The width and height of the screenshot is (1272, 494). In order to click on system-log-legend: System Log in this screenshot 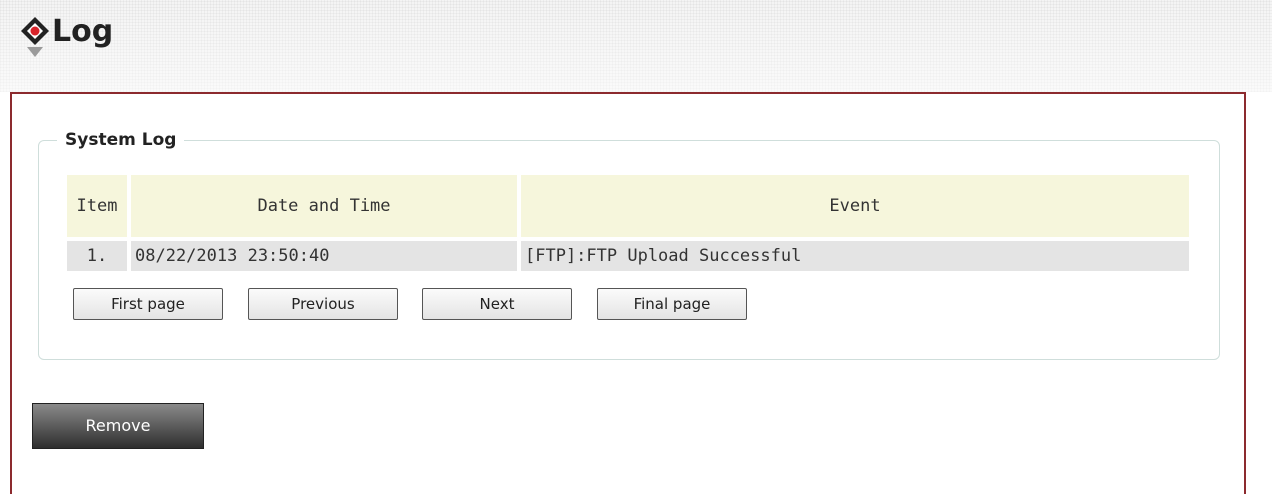, I will do `click(121, 140)`.